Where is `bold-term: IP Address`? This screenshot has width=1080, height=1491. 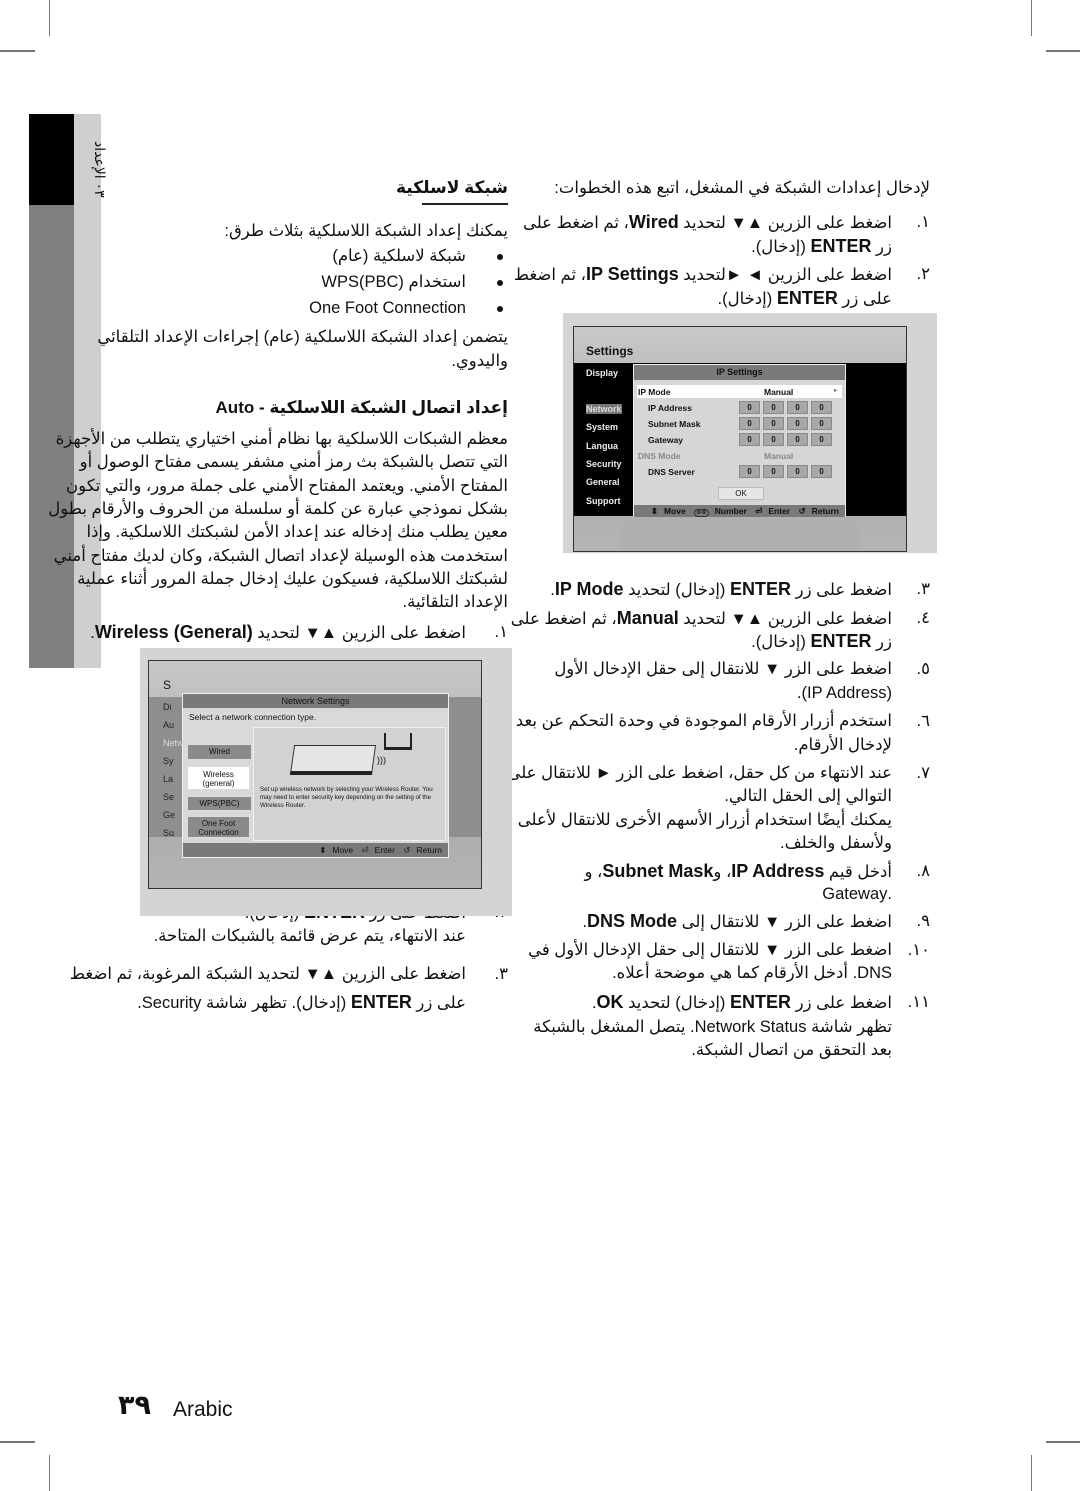
bold-term: IP Address is located at coordinates (778, 871).